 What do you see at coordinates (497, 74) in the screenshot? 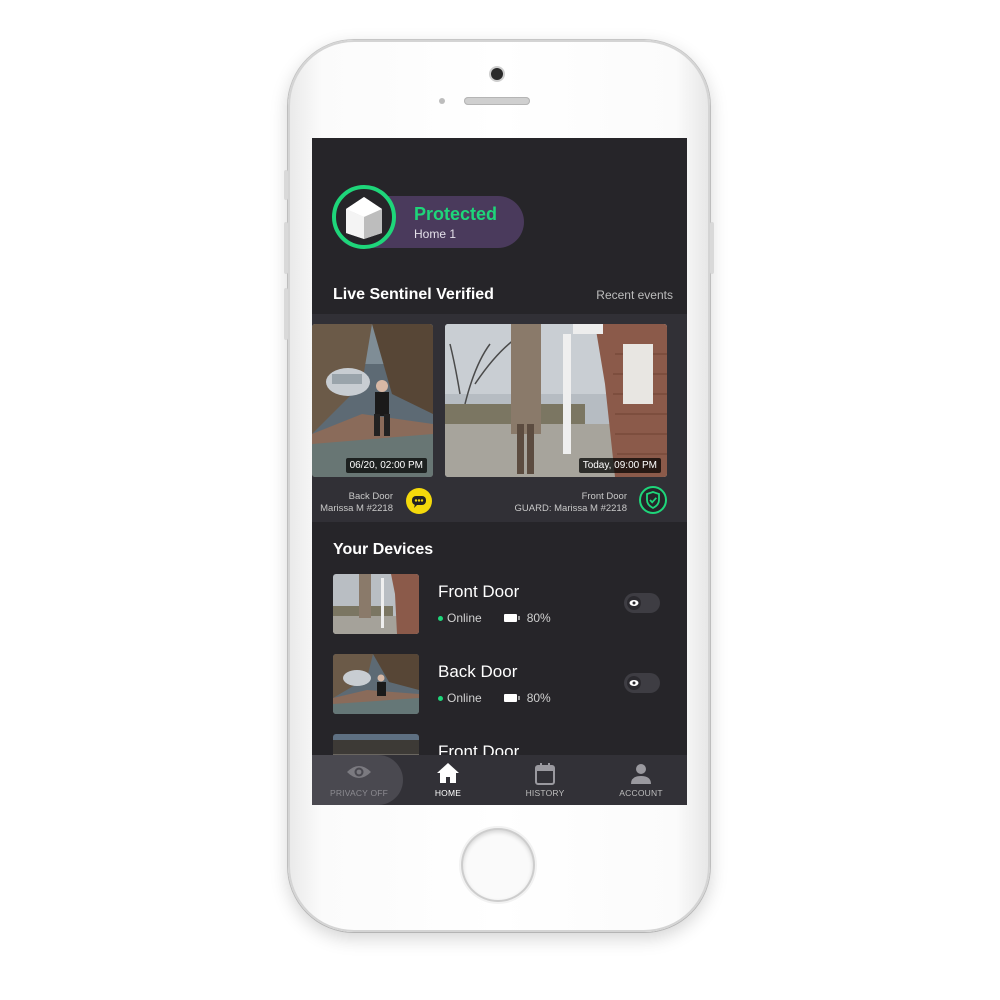
I see `front-camera` at bounding box center [497, 74].